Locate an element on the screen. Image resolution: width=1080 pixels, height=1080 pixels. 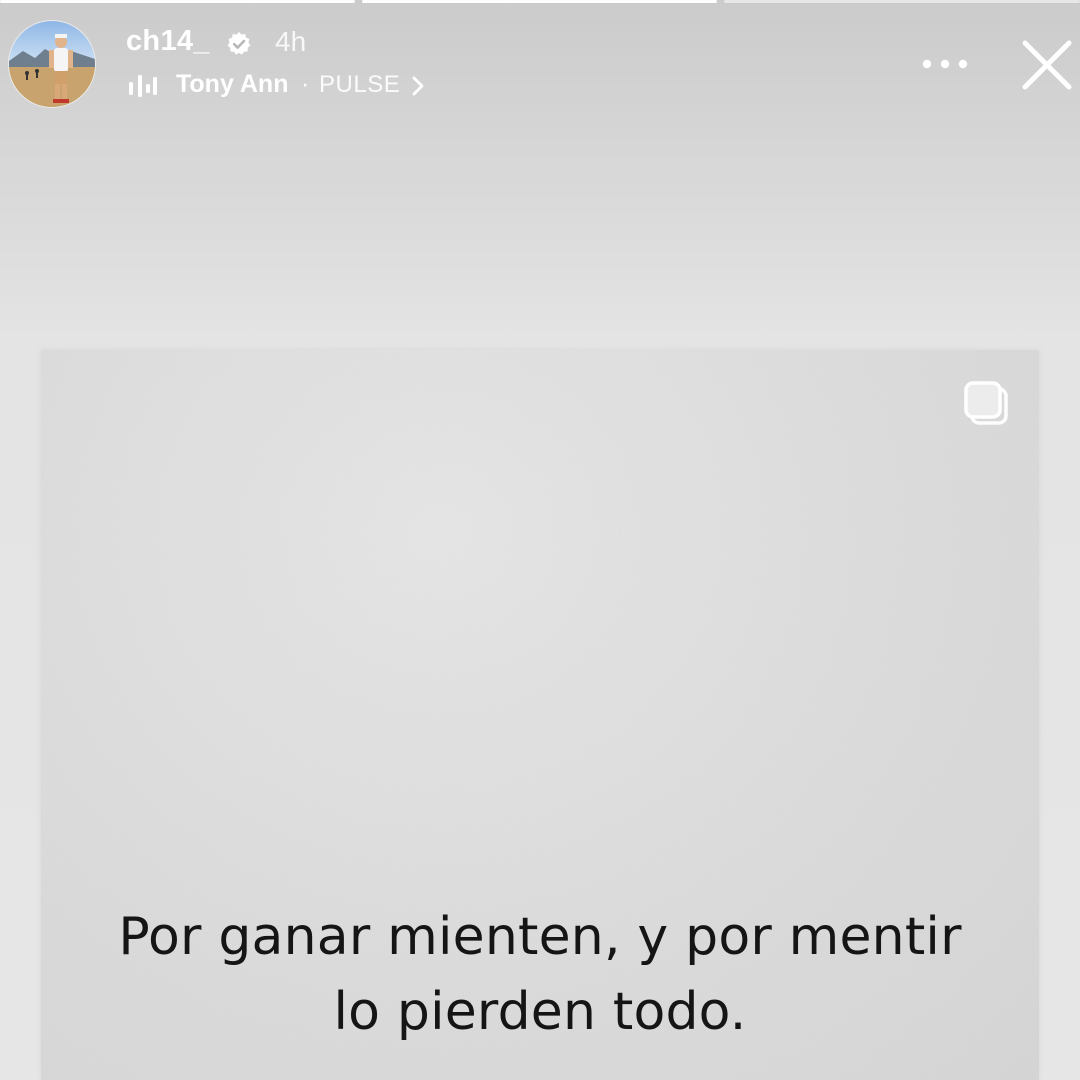
timestamp: 4h is located at coordinates (291, 41).